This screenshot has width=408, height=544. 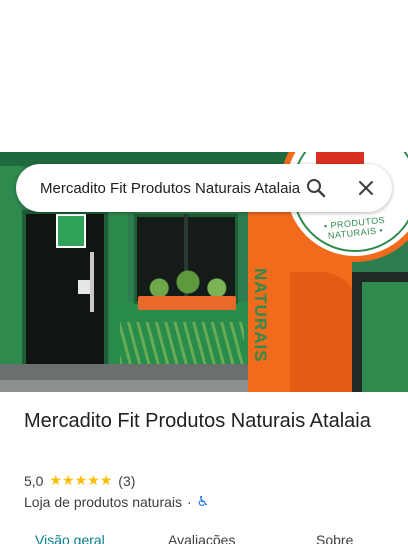 What do you see at coordinates (334, 538) in the screenshot?
I see `tab-about: Sobre` at bounding box center [334, 538].